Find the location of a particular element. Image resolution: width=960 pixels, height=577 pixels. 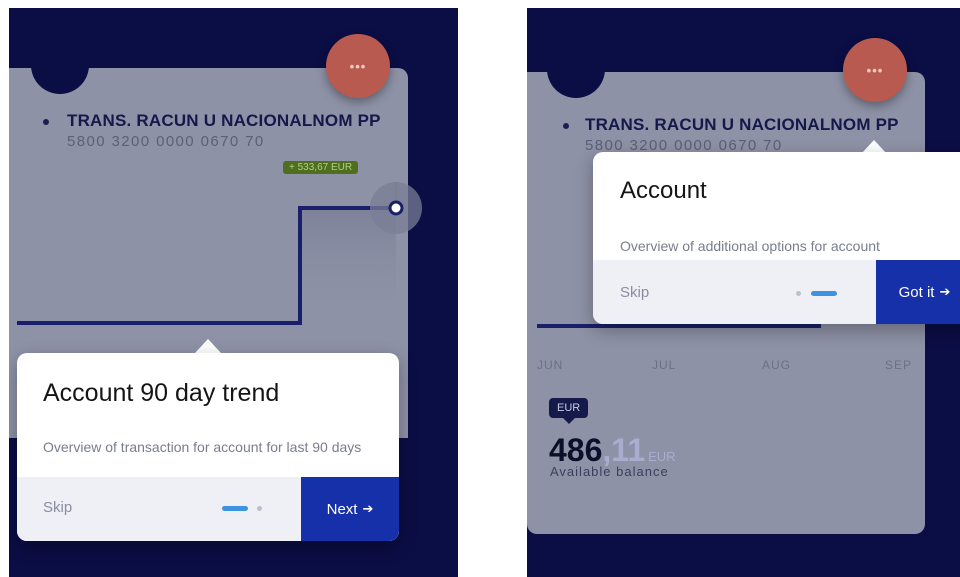

next-button: Next ➔ is located at coordinates (350, 509).